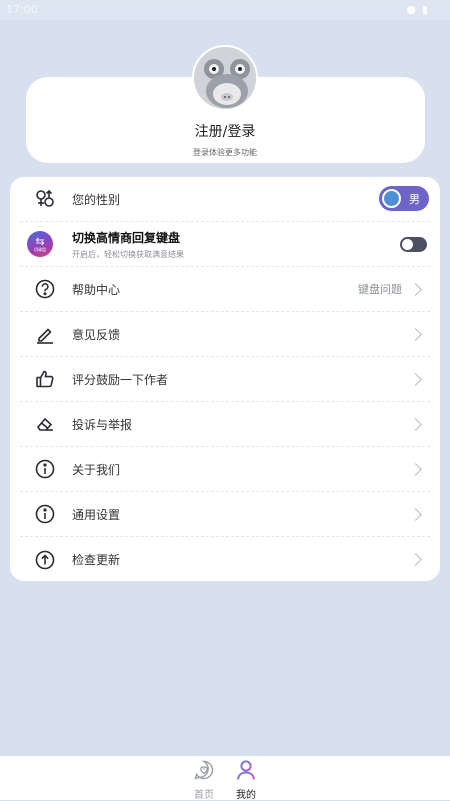 This screenshot has height=801, width=450. I want to click on keyboard-switch-toggle, so click(413, 244).